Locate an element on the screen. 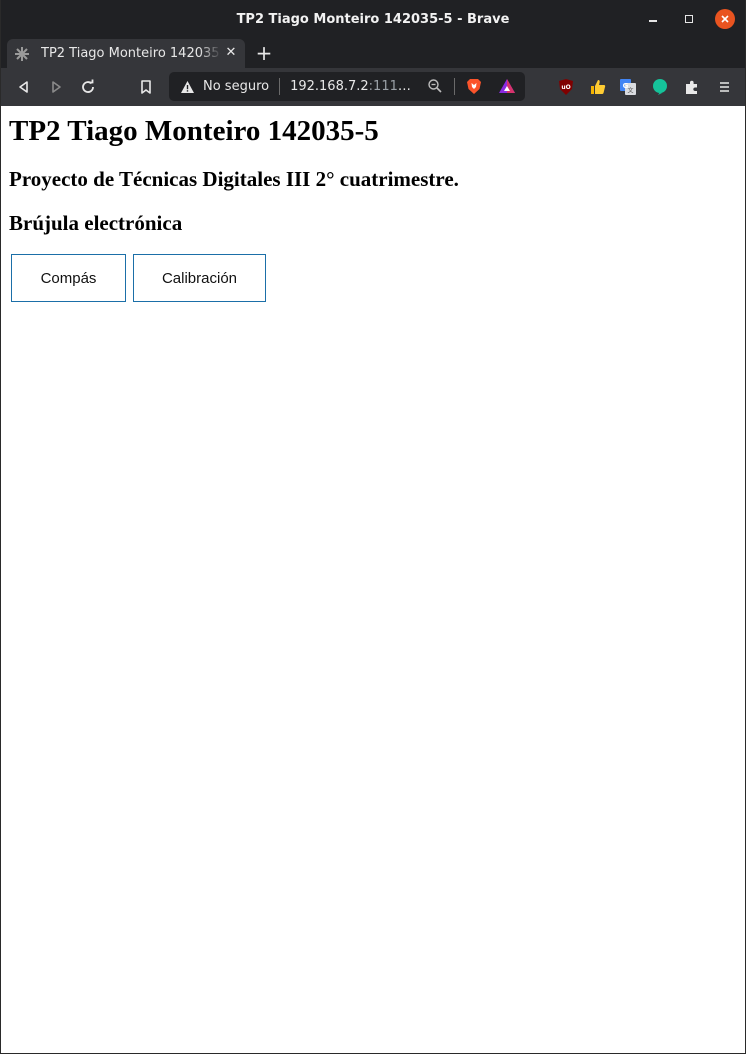 The height and width of the screenshot is (1054, 746). tab-strip: TP2 Tiago Monteiro 142035-5 ✕ + is located at coordinates (373, 53).